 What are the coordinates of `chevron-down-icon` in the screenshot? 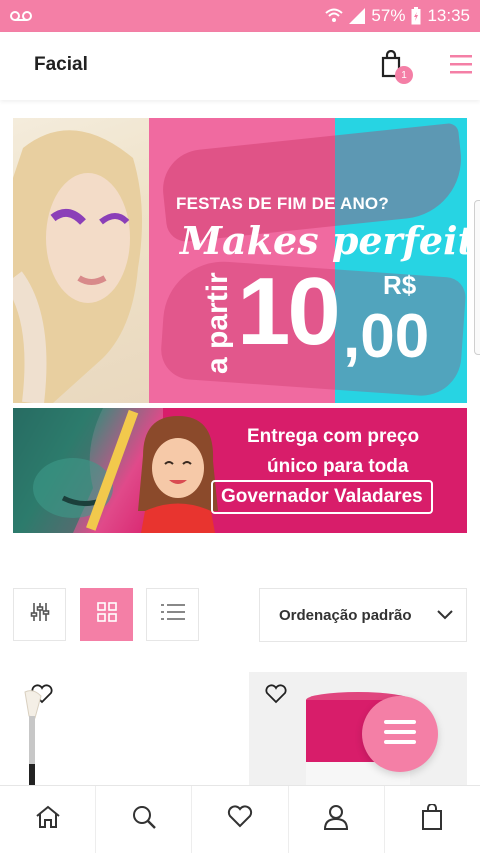 It's located at (445, 617).